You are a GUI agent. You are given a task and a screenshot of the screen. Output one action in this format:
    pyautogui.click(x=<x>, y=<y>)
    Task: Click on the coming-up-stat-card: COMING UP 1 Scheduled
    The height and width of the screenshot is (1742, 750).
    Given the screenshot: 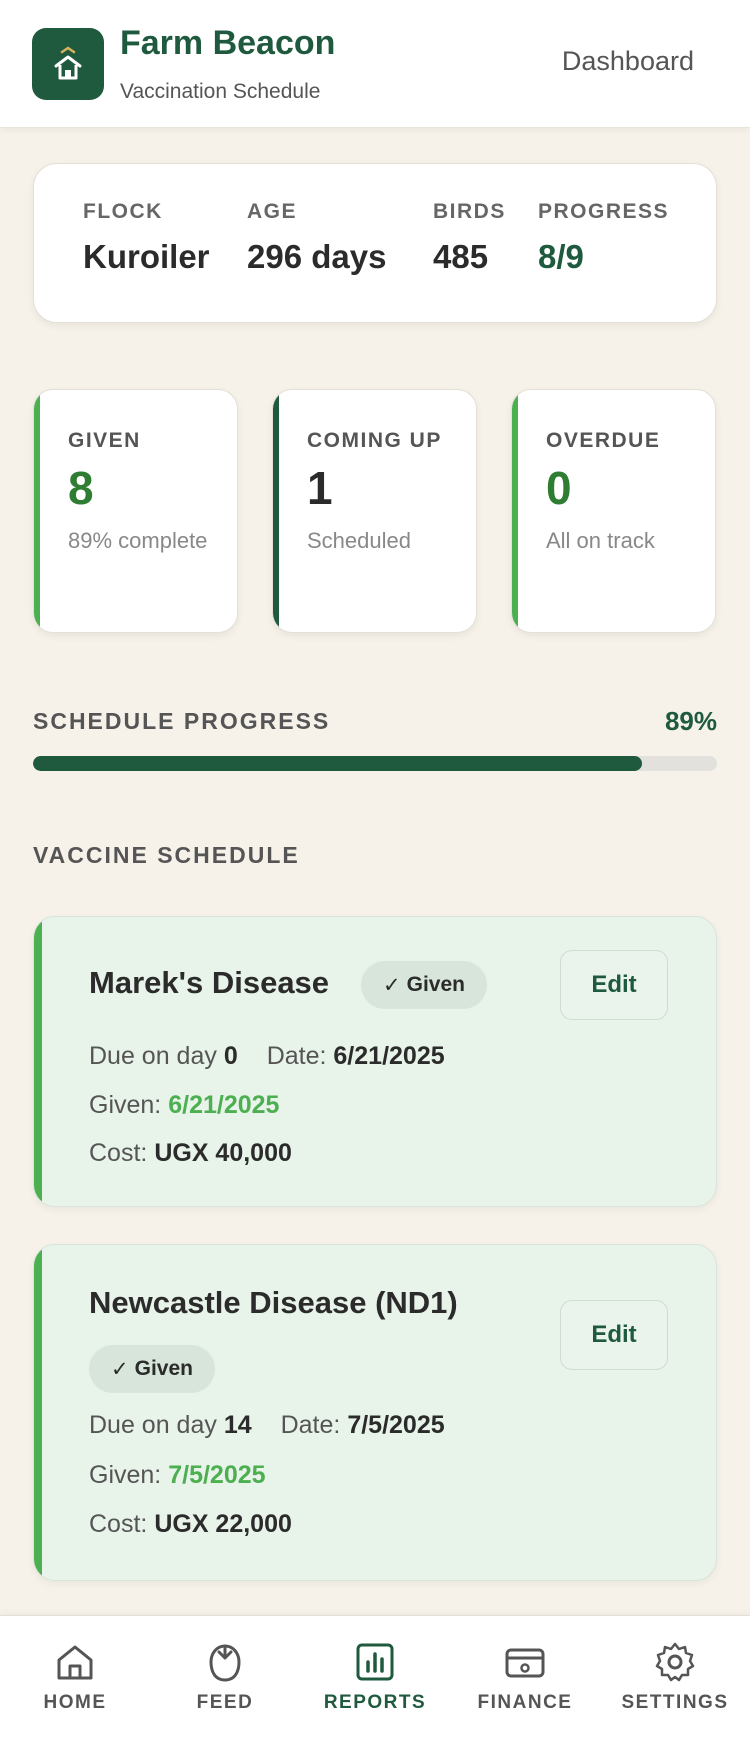 What is the action you would take?
    pyautogui.click(x=374, y=511)
    